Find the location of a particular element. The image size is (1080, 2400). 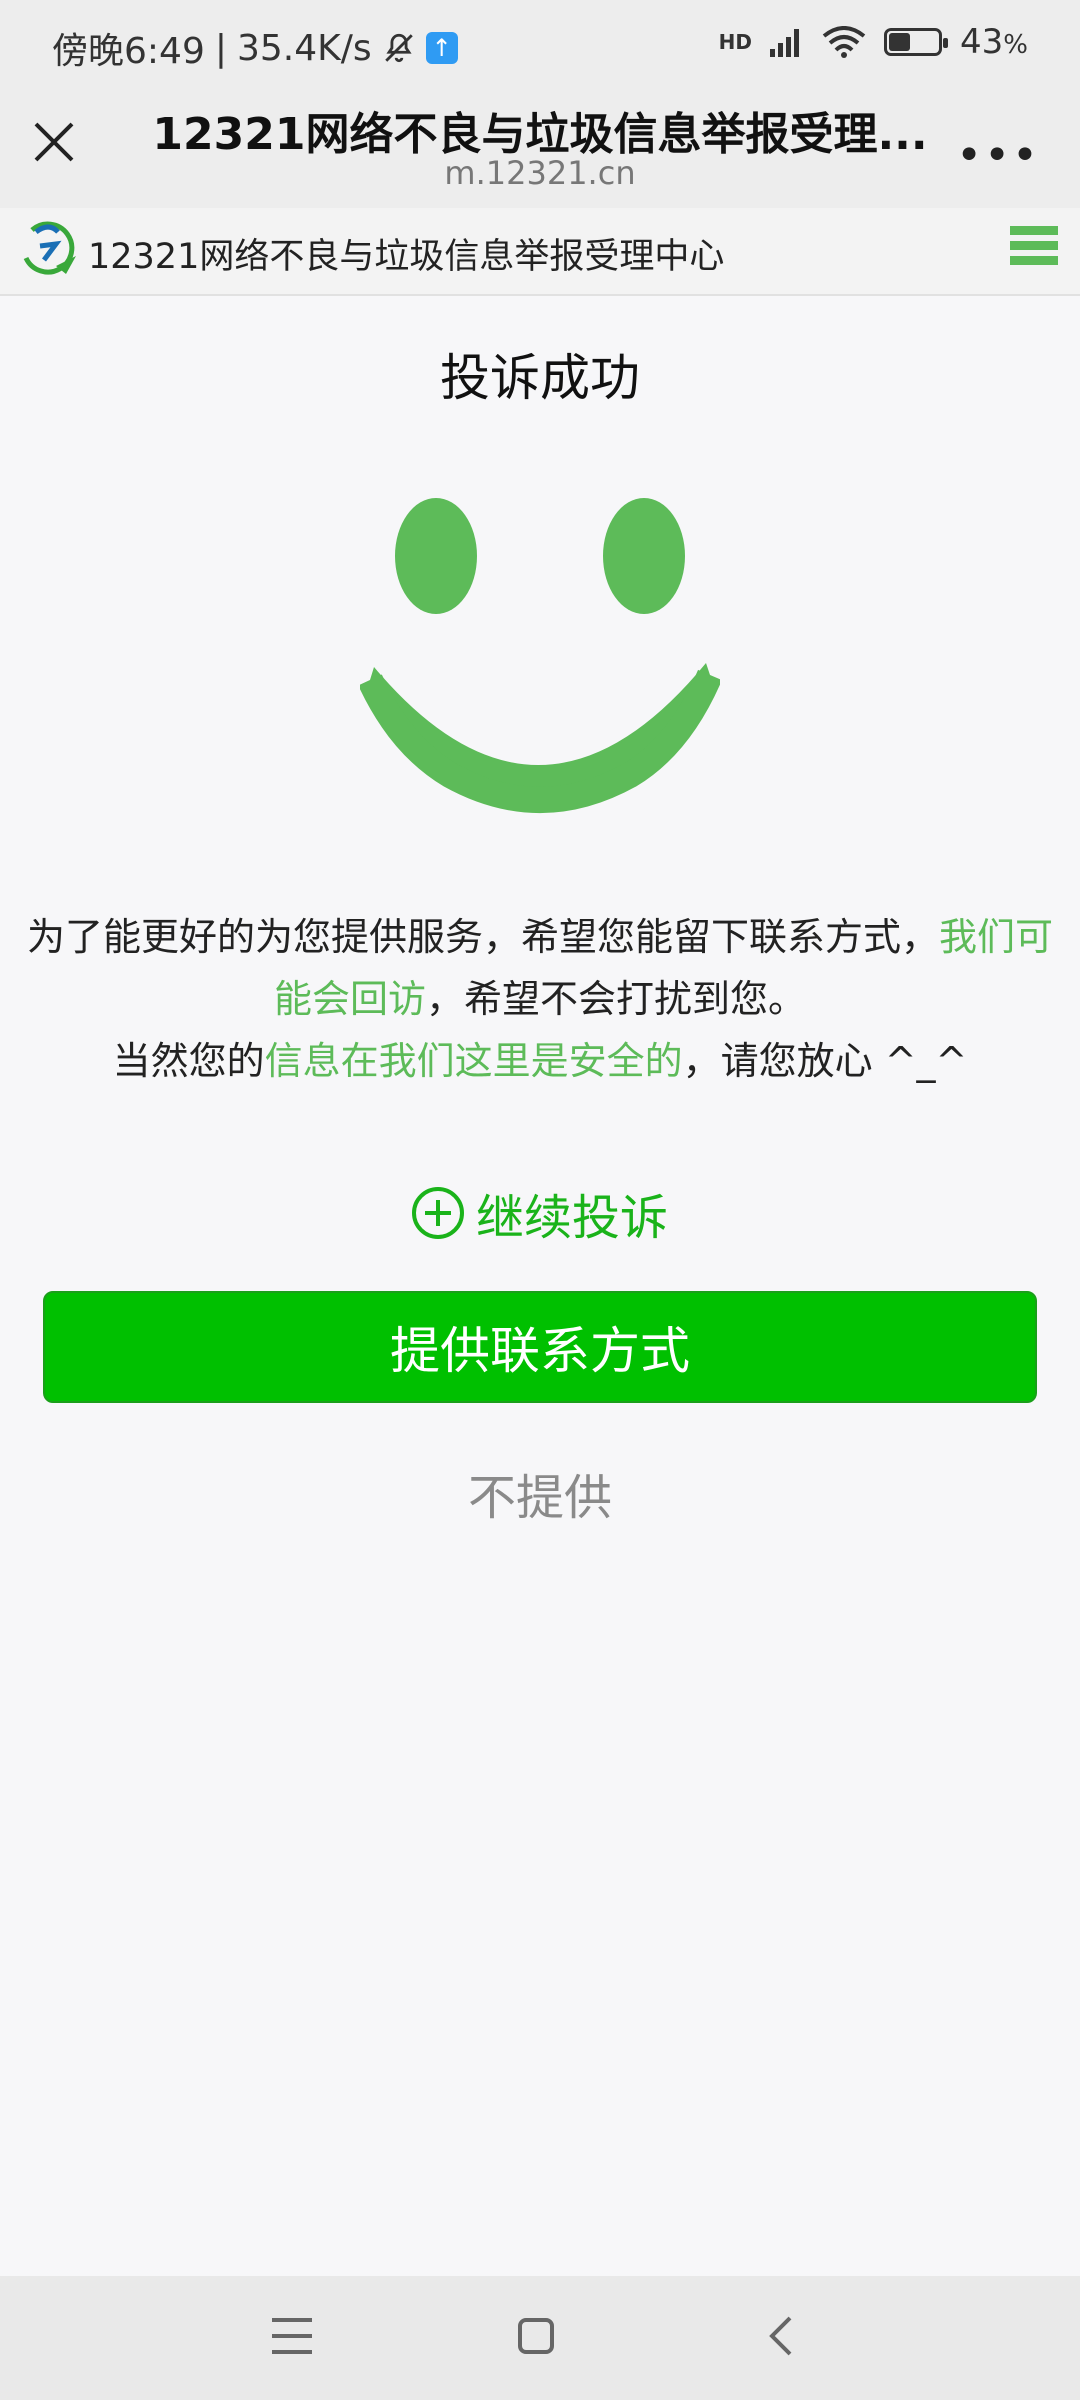

message-text: 为了能更好的为您提供服务，希望您能留下联系方式， is located at coordinates (482, 937).